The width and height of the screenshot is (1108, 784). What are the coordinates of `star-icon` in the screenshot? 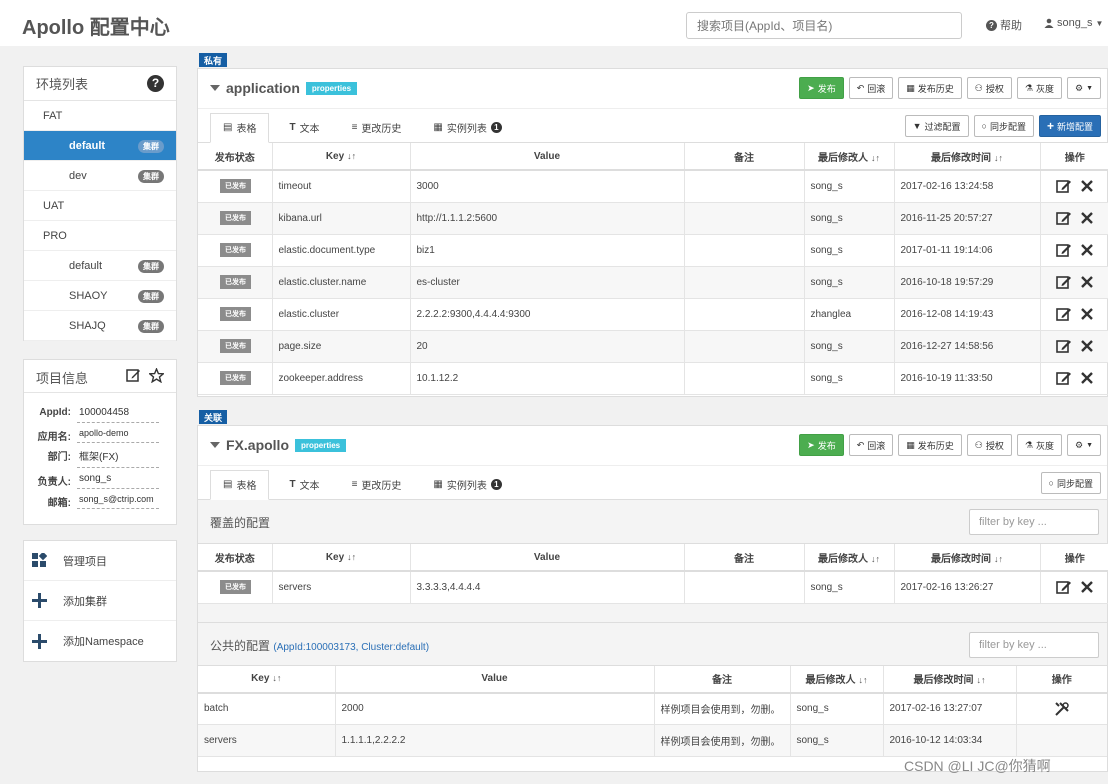 It's located at (156, 375).